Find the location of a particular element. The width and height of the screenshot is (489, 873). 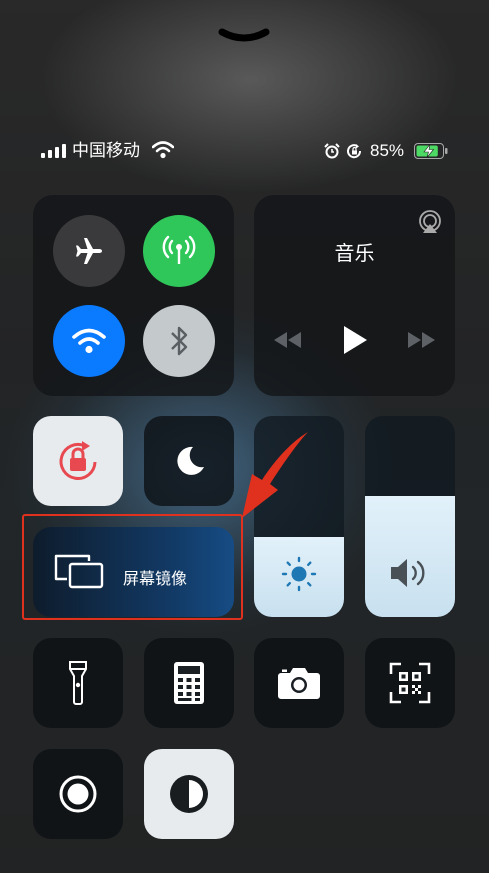

wifi-toggle is located at coordinates (89, 341).